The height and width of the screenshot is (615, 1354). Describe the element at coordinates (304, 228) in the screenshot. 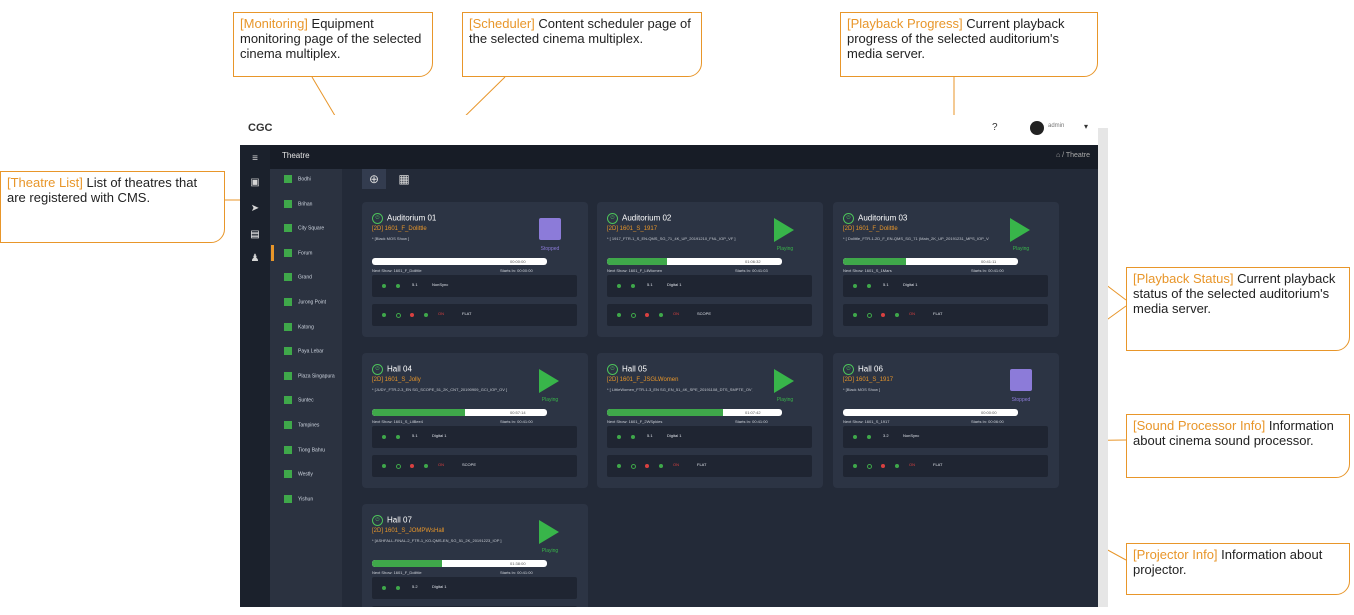

I see `theatre-item: City Square` at that location.